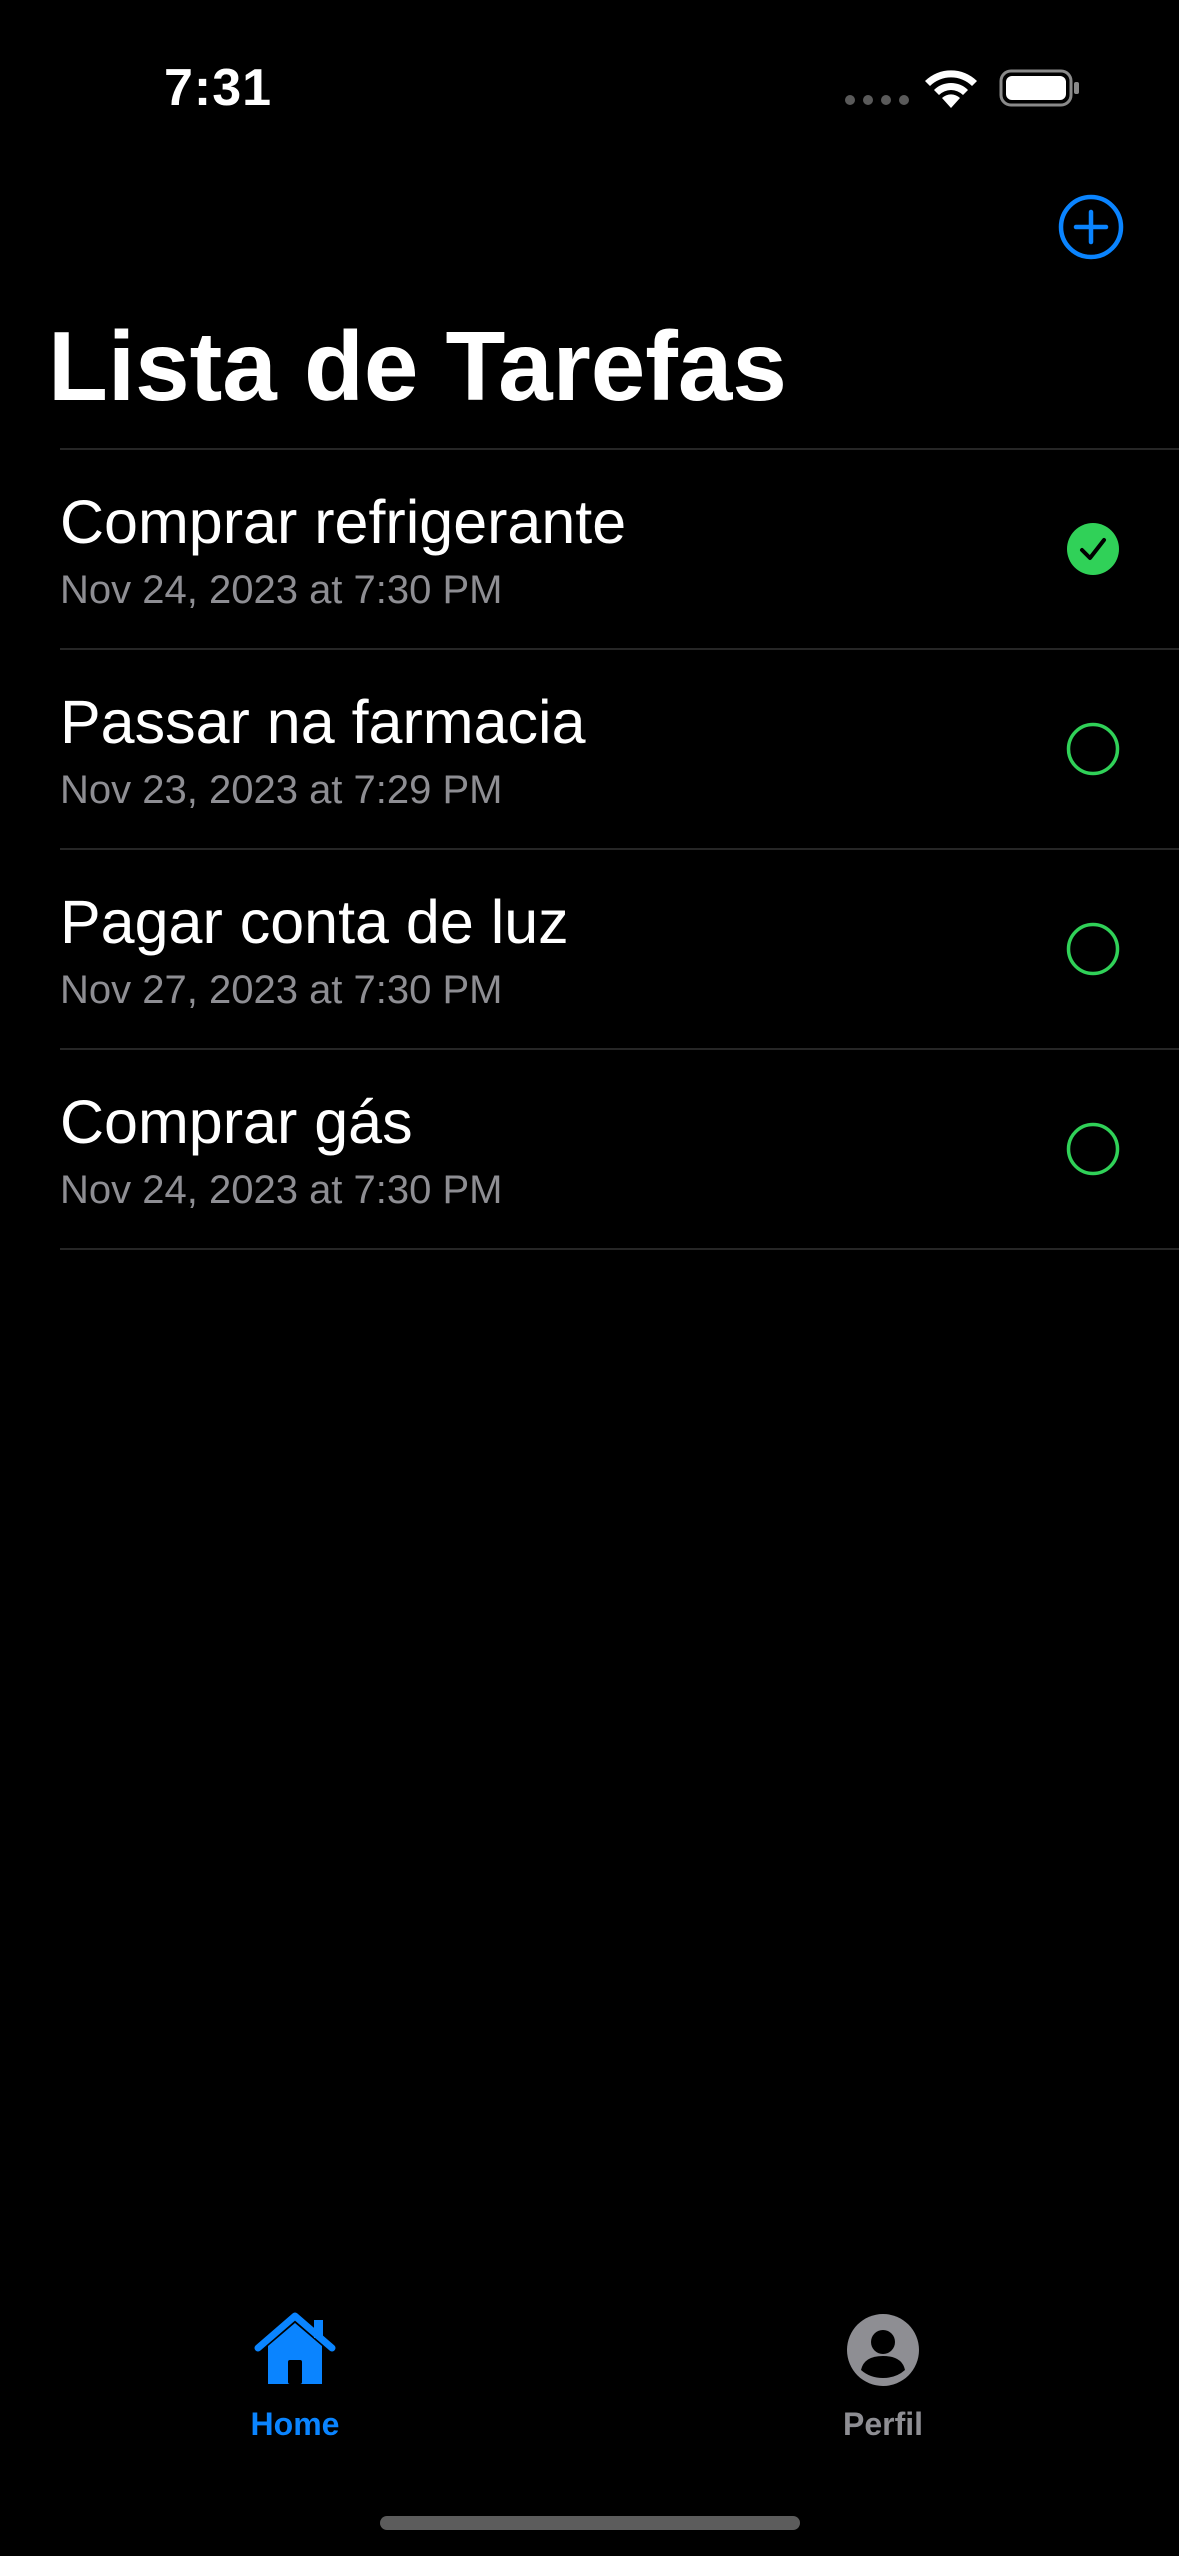 This screenshot has height=2556, width=1179. Describe the element at coordinates (1093, 549) in the screenshot. I see `checkmark-circle-fill-icon` at that location.